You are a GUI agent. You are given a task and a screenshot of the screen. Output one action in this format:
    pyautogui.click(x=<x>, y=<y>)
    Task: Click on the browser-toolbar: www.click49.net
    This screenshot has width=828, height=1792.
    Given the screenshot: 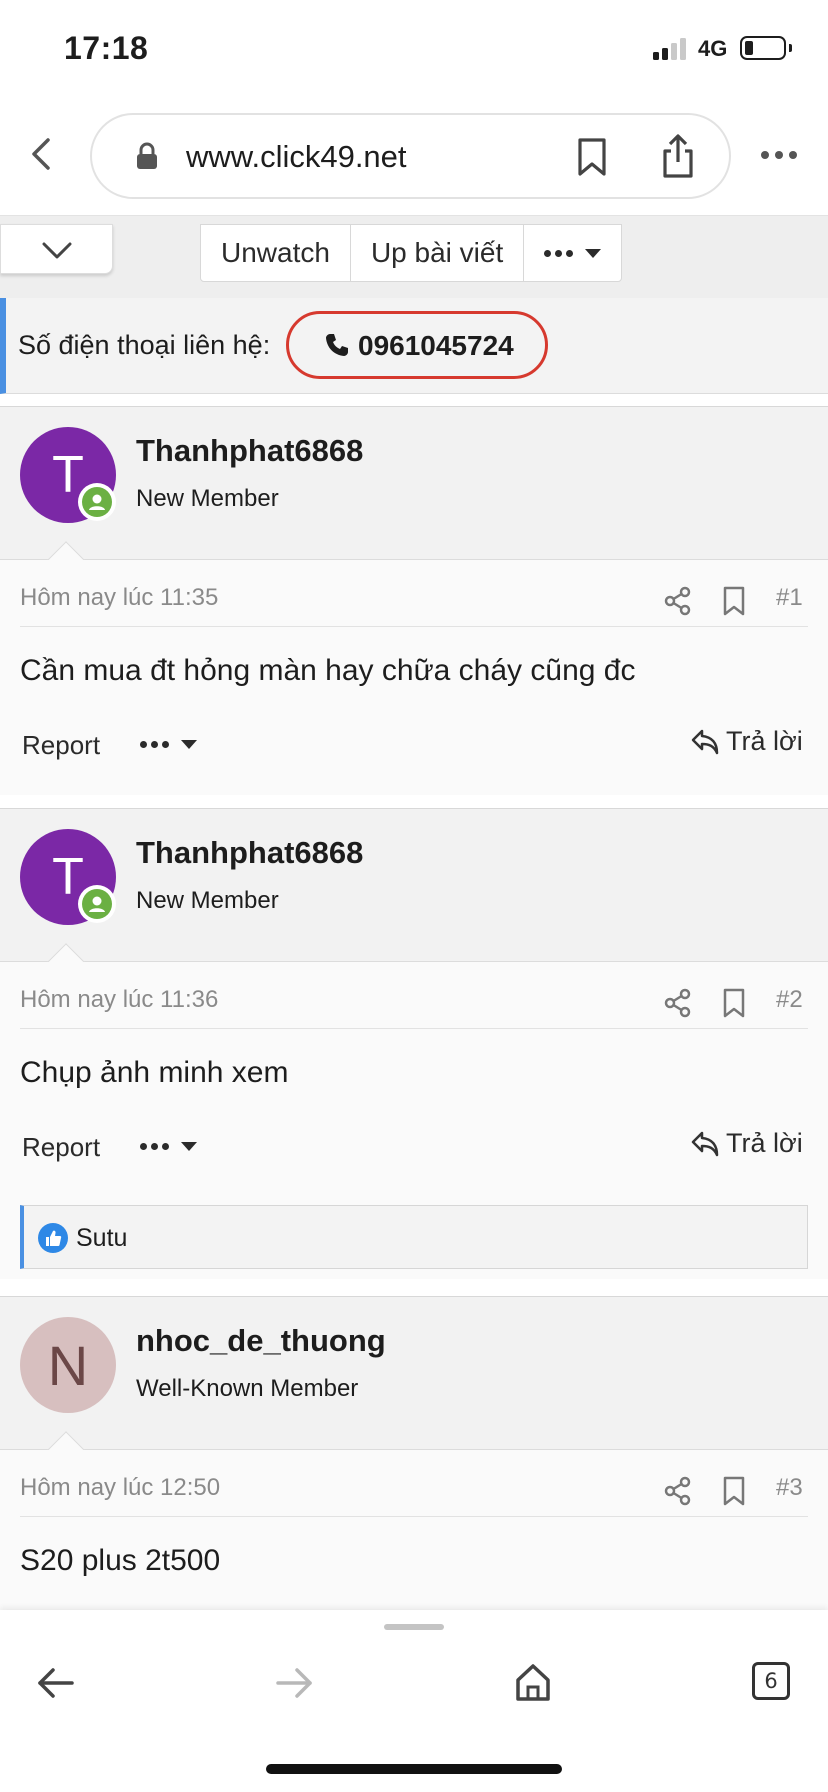 What is the action you would take?
    pyautogui.click(x=414, y=158)
    